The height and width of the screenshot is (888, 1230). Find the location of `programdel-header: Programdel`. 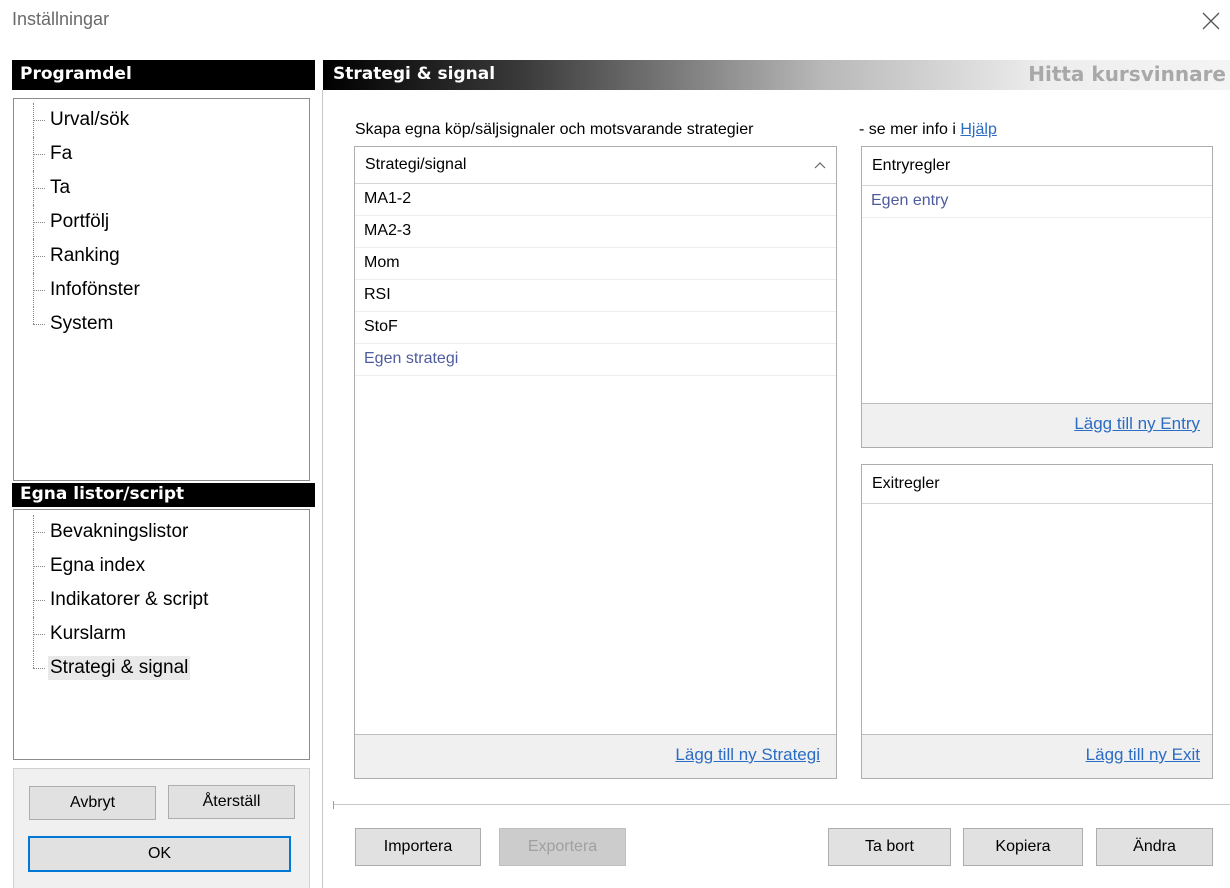

programdel-header: Programdel is located at coordinates (163, 75).